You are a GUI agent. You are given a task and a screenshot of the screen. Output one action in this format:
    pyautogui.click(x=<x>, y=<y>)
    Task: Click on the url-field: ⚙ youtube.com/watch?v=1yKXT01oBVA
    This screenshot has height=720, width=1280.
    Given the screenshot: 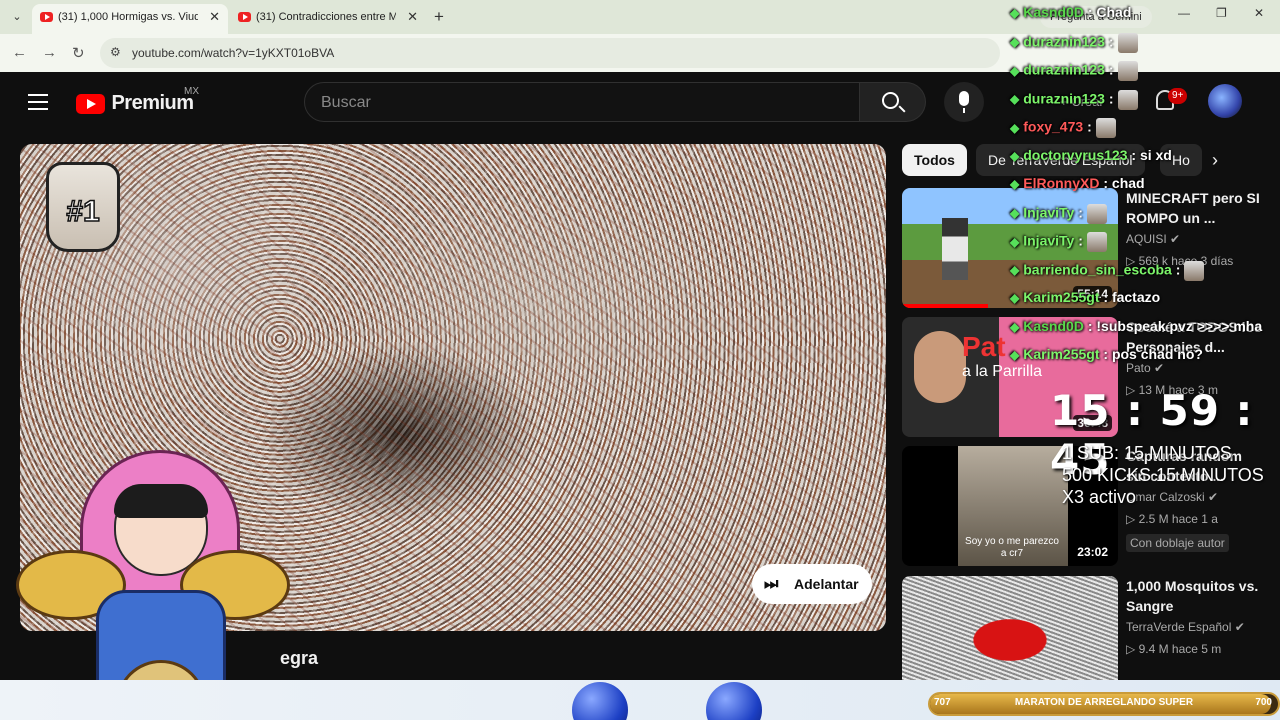 What is the action you would take?
    pyautogui.click(x=550, y=53)
    